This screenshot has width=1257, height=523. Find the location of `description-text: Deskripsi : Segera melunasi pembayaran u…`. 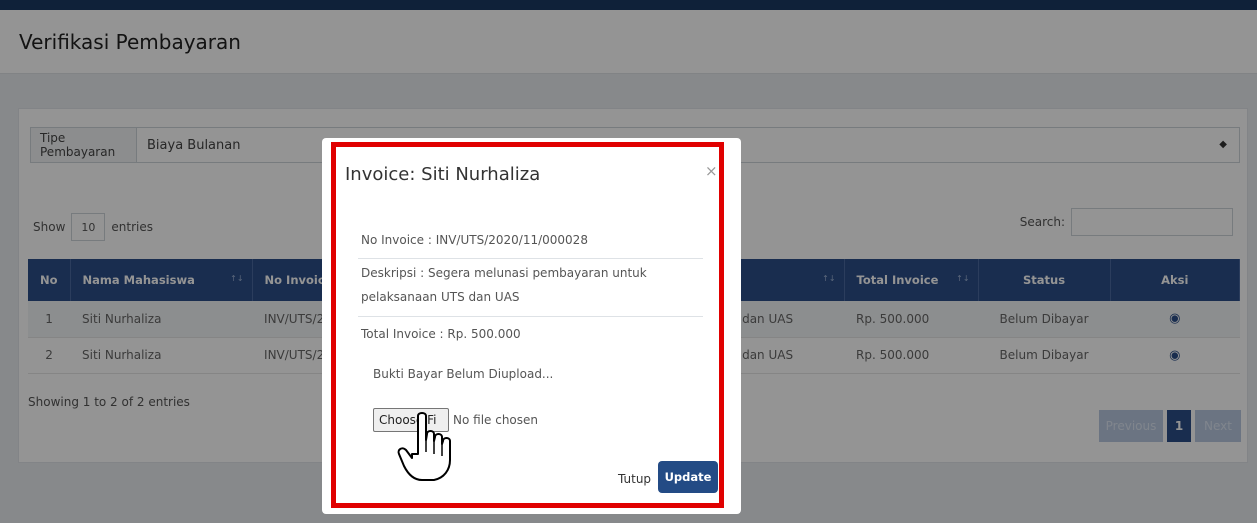

description-text: Deskripsi : Segera melunasi pembayaran u… is located at coordinates (504, 285).